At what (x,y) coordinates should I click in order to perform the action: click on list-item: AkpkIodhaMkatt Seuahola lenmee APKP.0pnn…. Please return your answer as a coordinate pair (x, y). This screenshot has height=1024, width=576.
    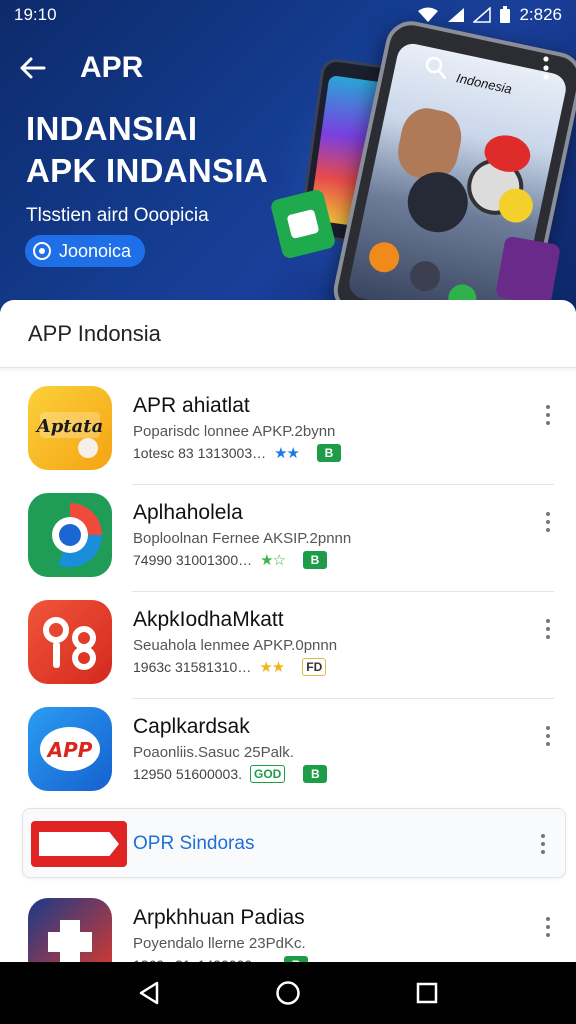
    Looking at the image, I should click on (288, 645).